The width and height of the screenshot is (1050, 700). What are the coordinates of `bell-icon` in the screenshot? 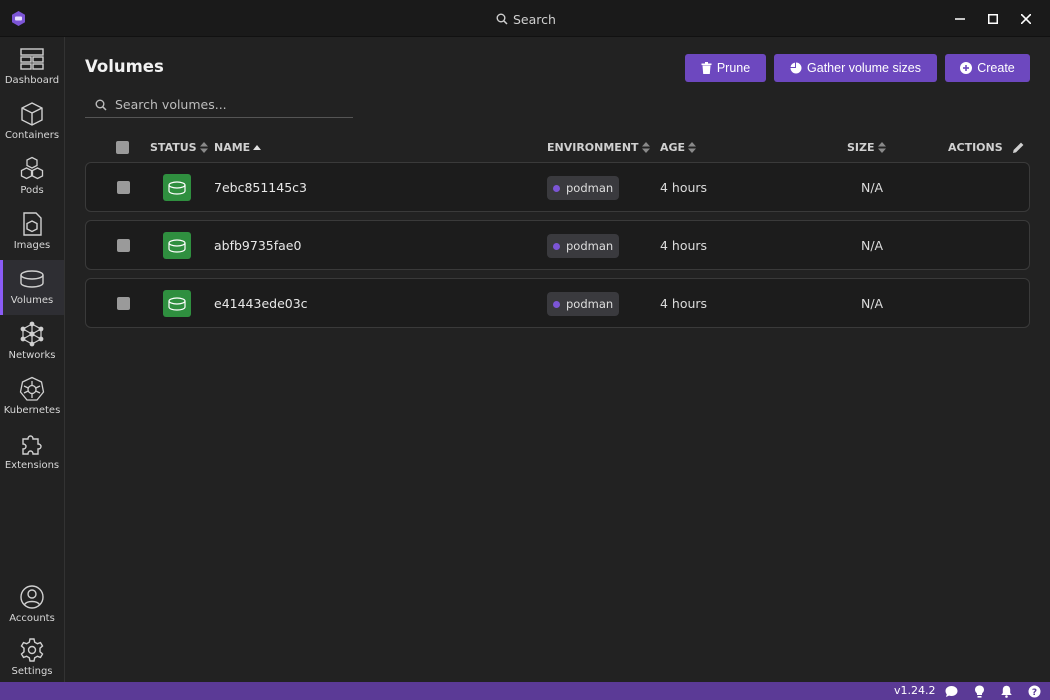 It's located at (1006, 691).